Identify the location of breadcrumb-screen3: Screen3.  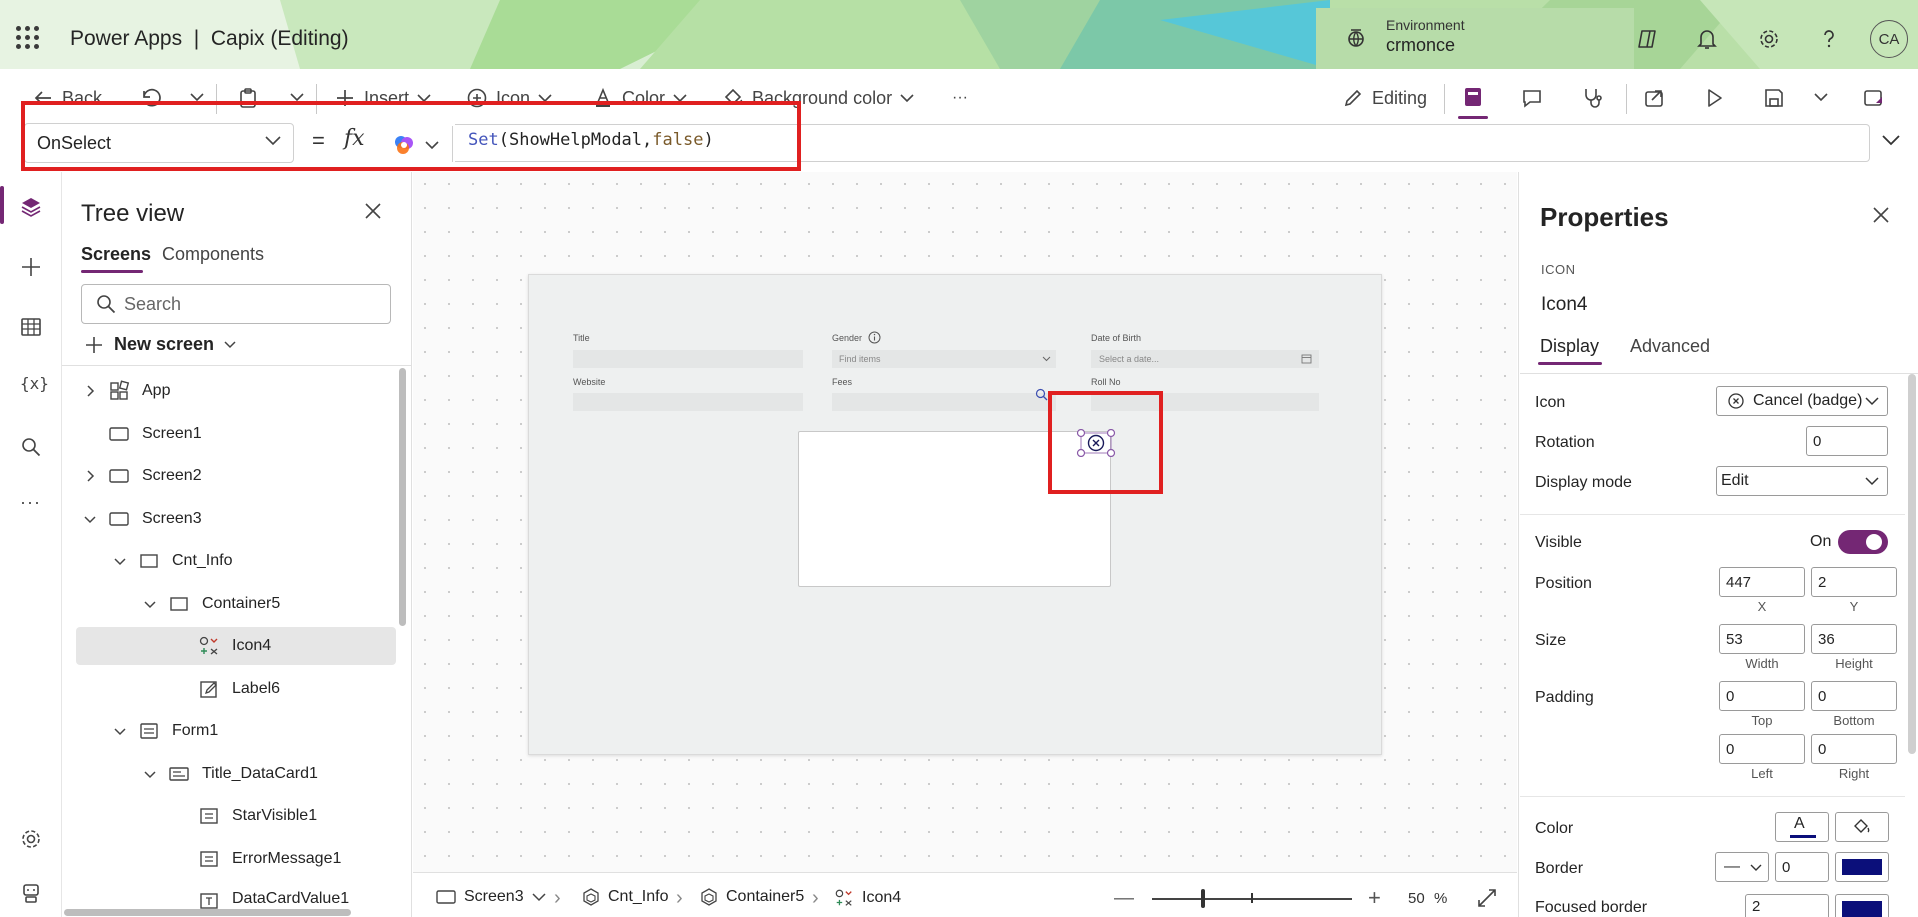
(491, 897).